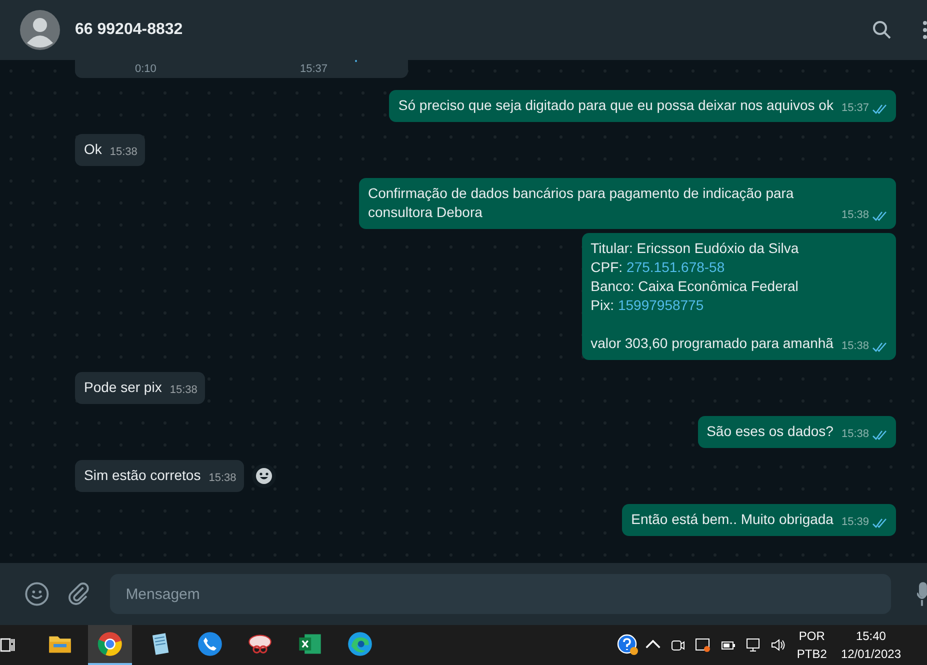 Image resolution: width=927 pixels, height=665 pixels. What do you see at coordinates (870, 654) in the screenshot?
I see `clock-date: 12/01/2023` at bounding box center [870, 654].